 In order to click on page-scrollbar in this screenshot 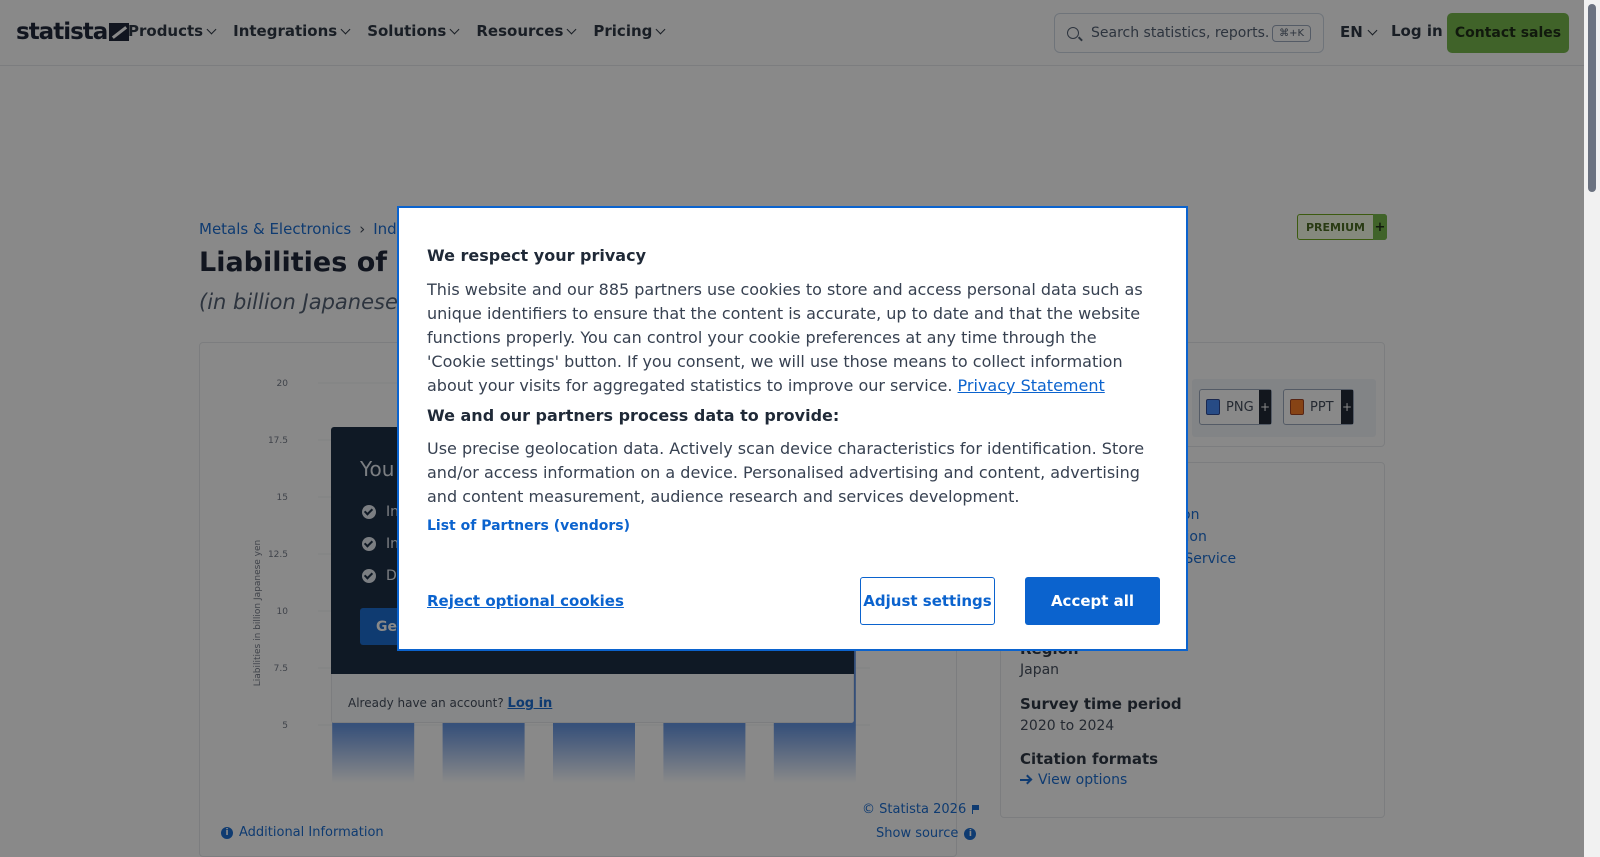, I will do `click(1592, 428)`.